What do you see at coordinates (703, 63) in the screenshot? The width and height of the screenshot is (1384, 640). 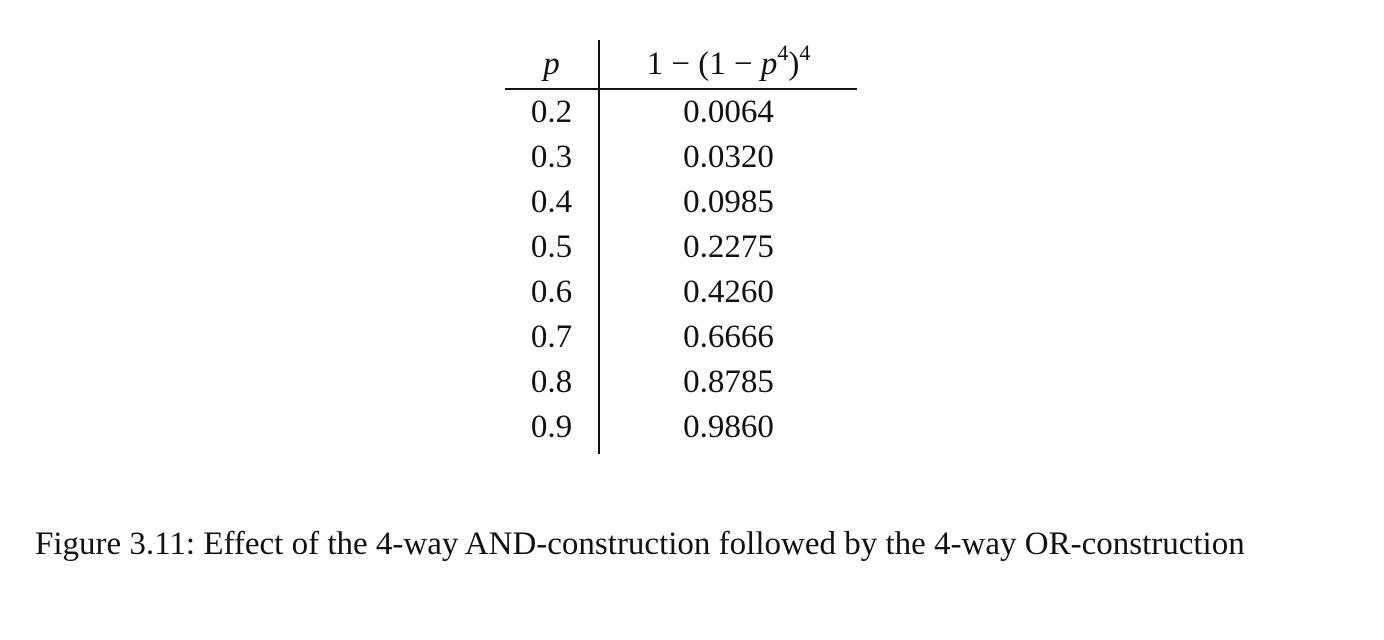 I see `formula-prefix: 1 − (1 −` at bounding box center [703, 63].